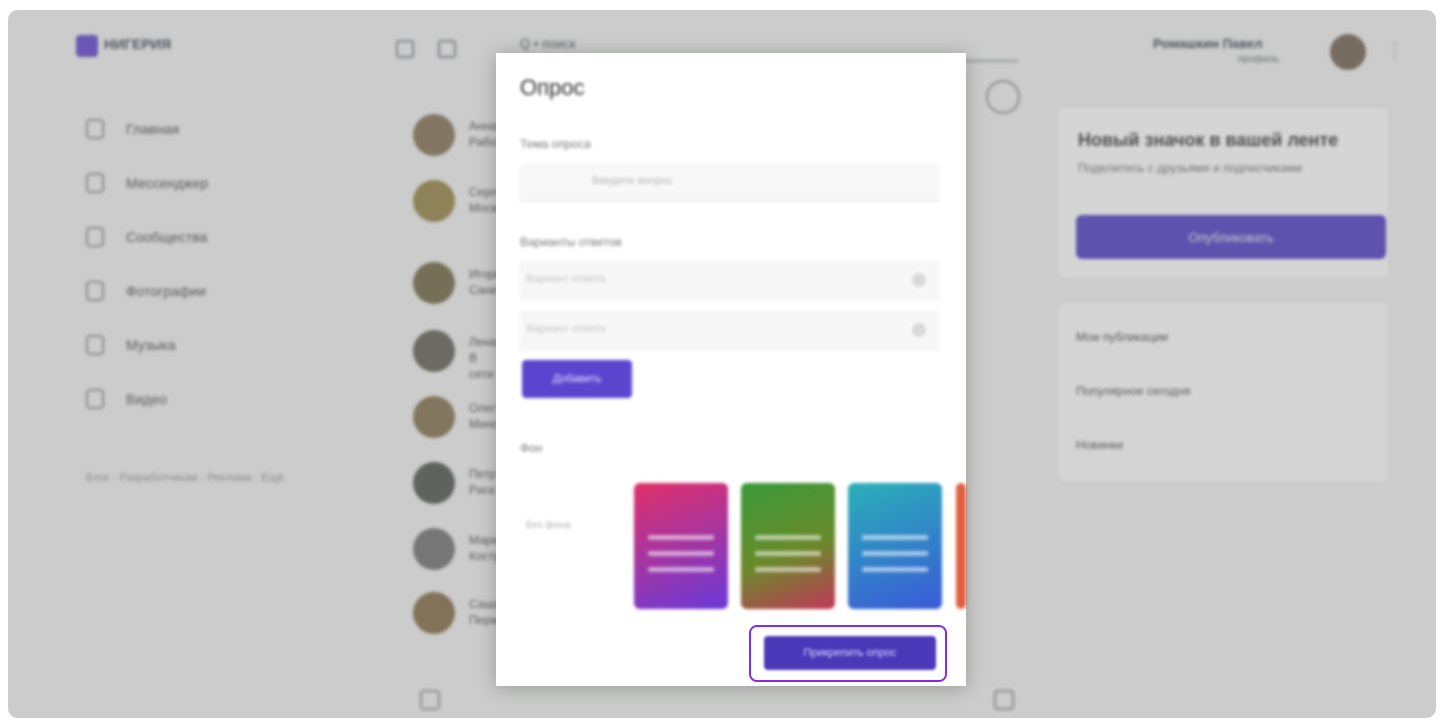  I want to click on background-label: Фон, so click(531, 448).